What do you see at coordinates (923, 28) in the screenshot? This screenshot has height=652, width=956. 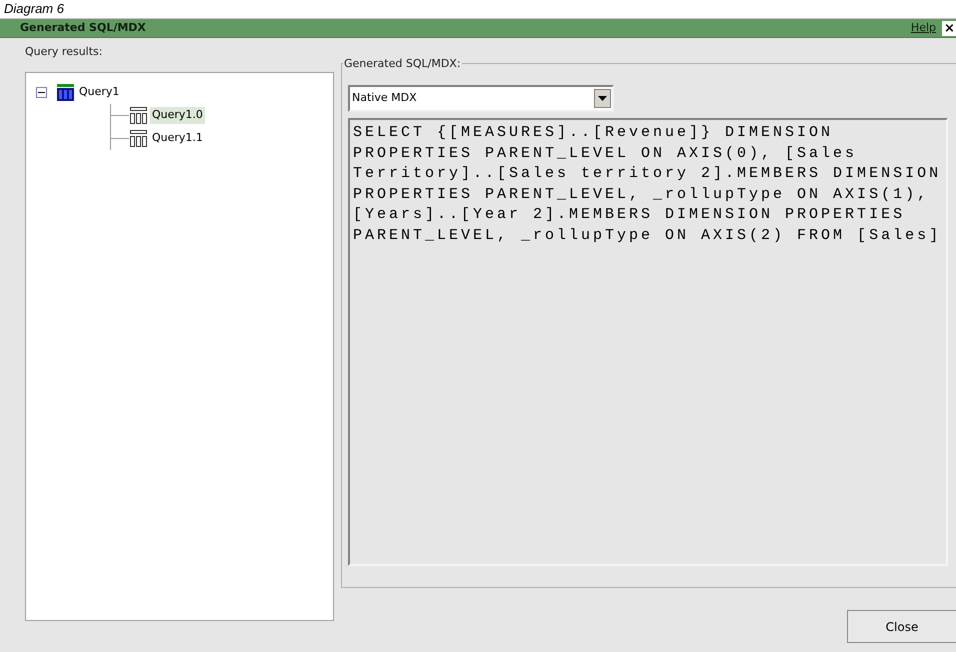 I see `help-link: Help` at bounding box center [923, 28].